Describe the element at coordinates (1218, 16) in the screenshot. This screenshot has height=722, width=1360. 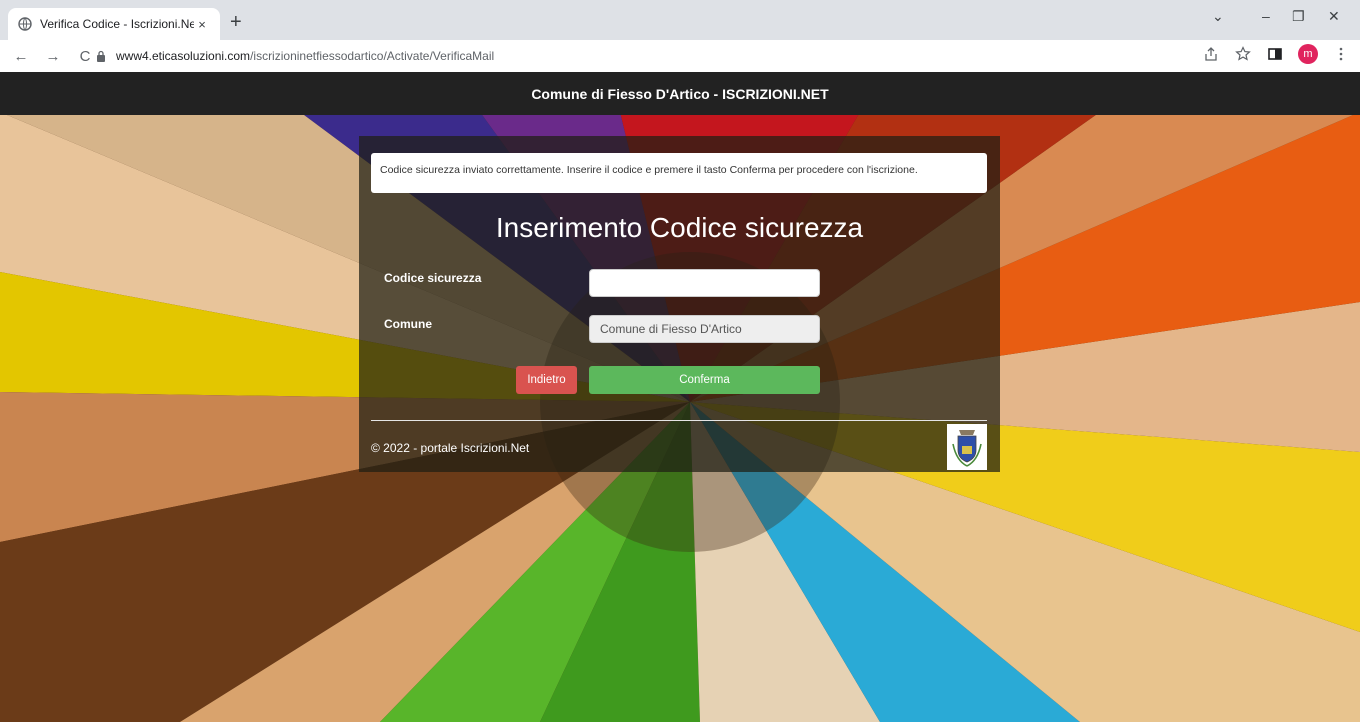
I see `tab-search-icon: ⌄` at that location.